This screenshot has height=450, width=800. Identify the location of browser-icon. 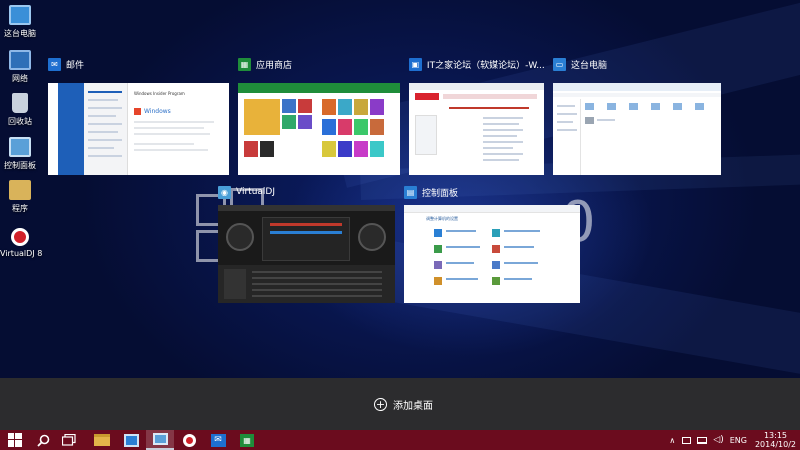
(131, 440).